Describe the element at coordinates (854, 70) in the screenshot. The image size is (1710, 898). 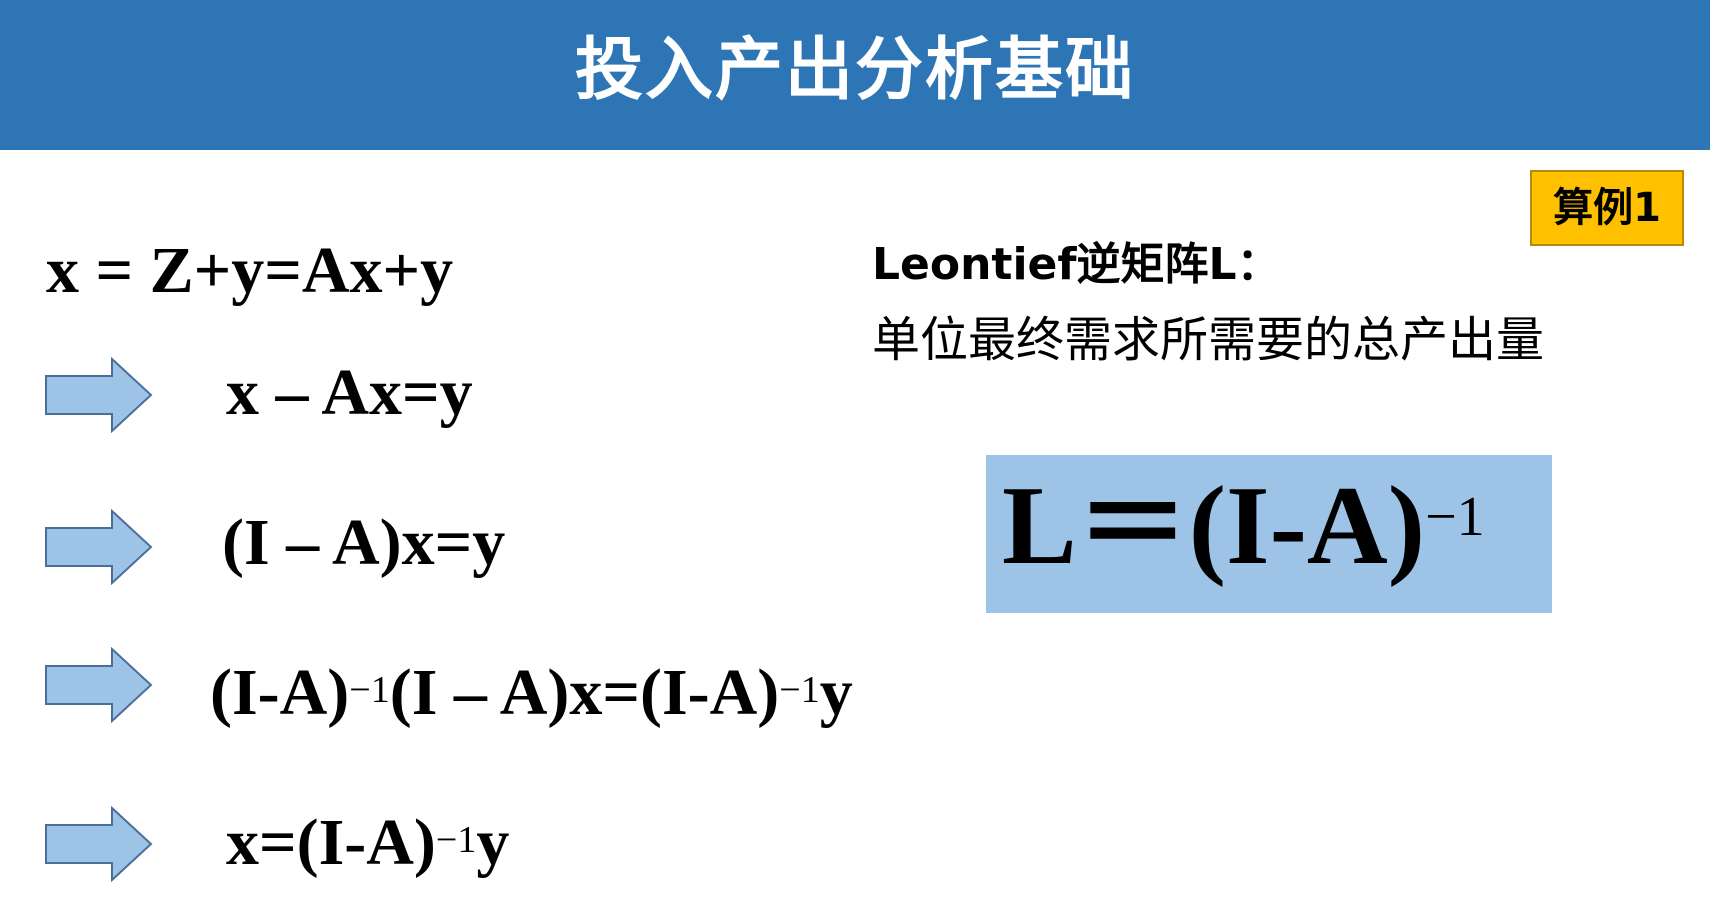
I see `page-title: 投入产出分析基础` at that location.